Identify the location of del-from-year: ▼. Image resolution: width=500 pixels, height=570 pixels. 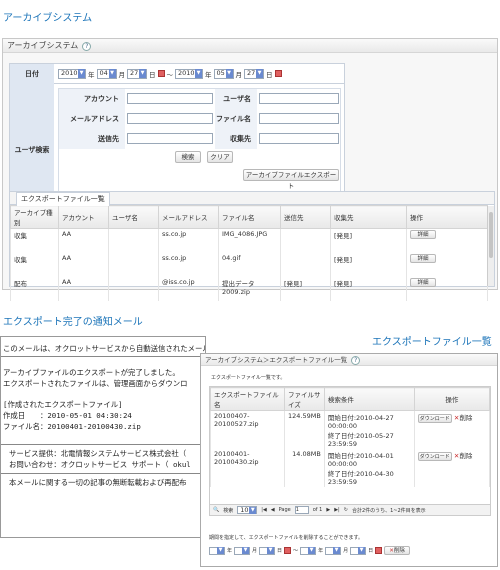
(217, 550).